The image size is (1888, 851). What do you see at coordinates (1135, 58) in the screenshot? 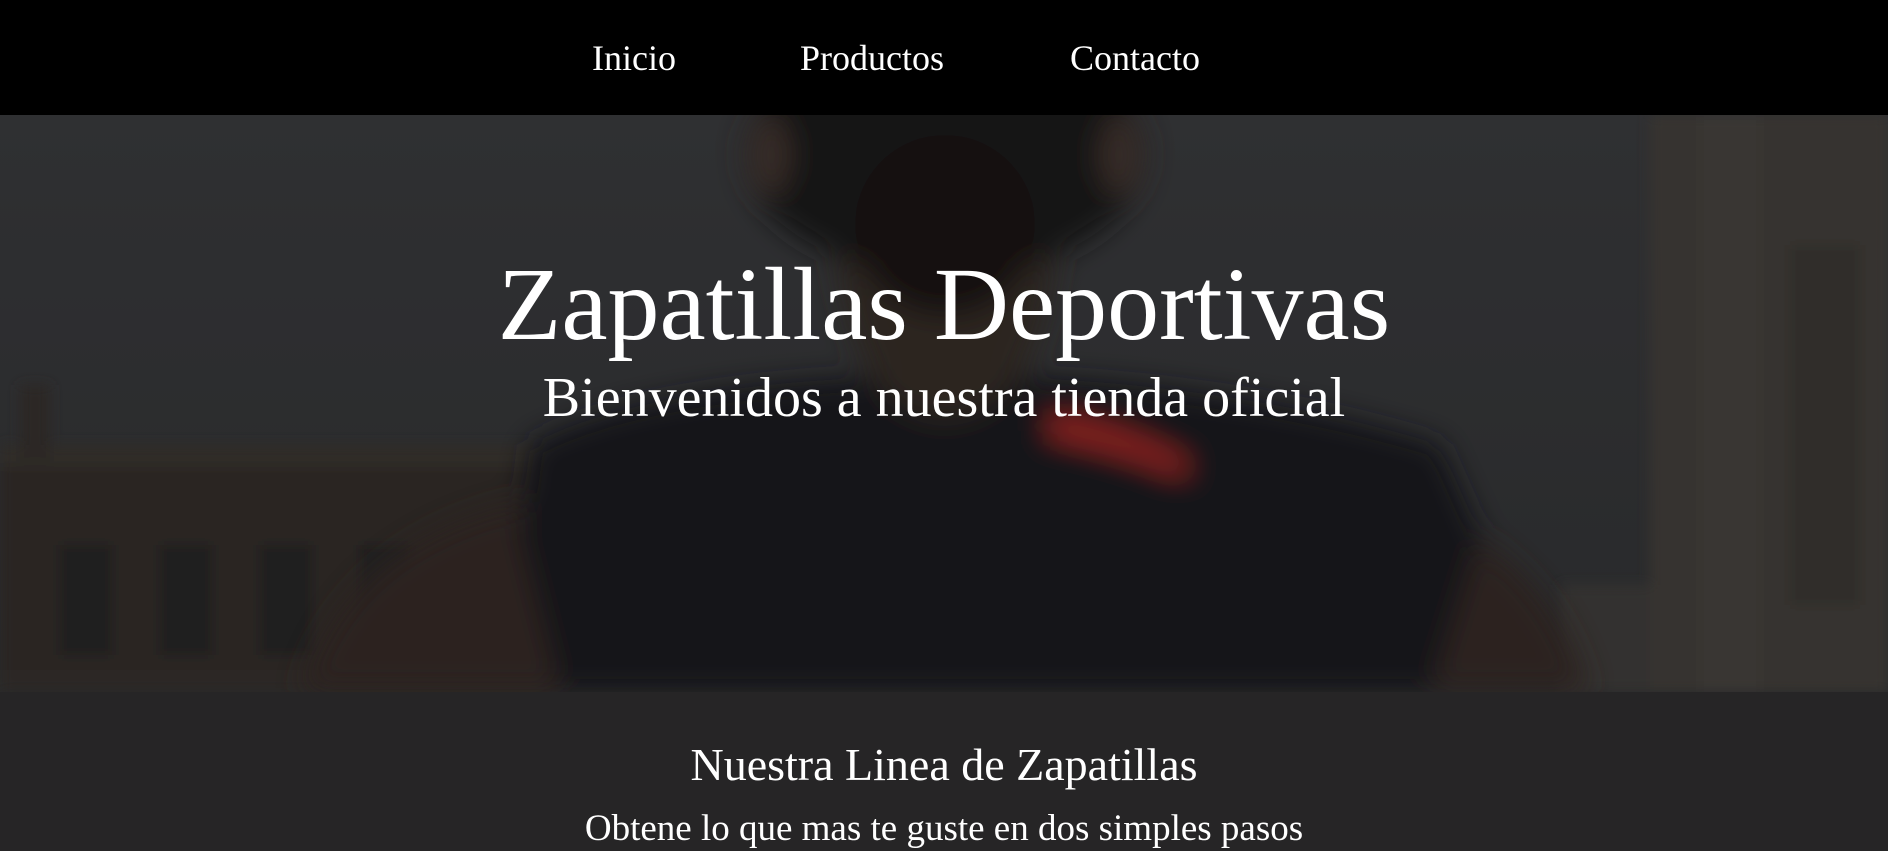
I see `nav-link-contacto: Contacto` at bounding box center [1135, 58].